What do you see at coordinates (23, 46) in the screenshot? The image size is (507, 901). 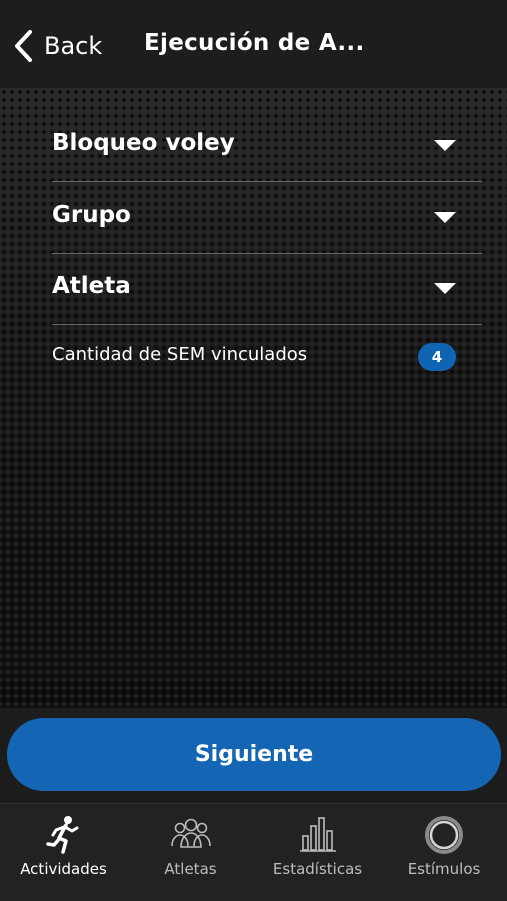 I see `chevron-left-icon` at bounding box center [23, 46].